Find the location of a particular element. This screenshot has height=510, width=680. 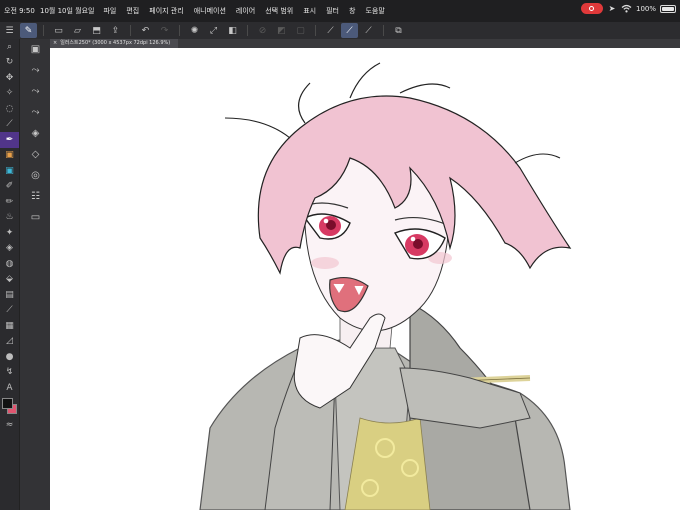

layer-property-icon: ◇ is located at coordinates (35, 154).